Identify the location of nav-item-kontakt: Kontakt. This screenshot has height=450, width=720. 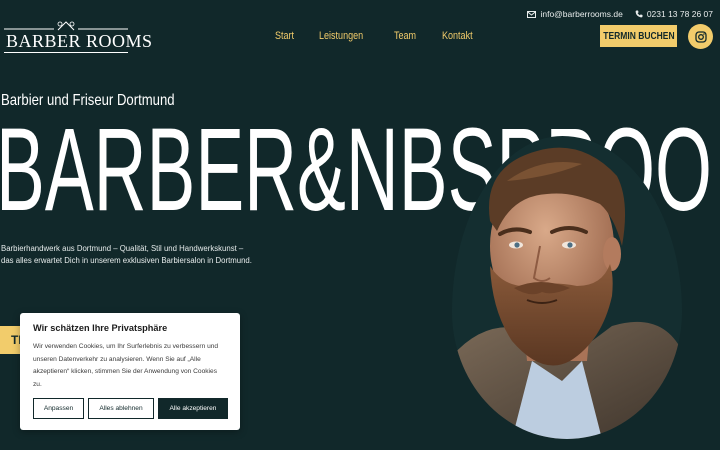
(457, 36).